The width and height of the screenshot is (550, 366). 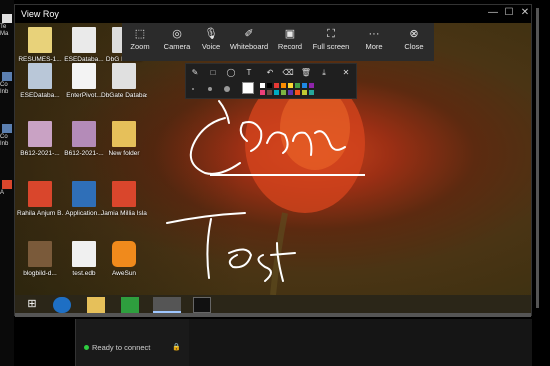 I want to click on file-icon, so click(x=84, y=40).